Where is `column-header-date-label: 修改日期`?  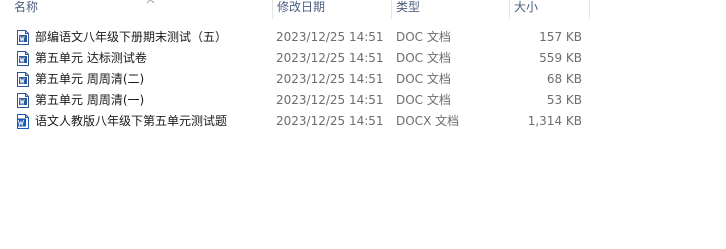 column-header-date-label: 修改日期 is located at coordinates (301, 7).